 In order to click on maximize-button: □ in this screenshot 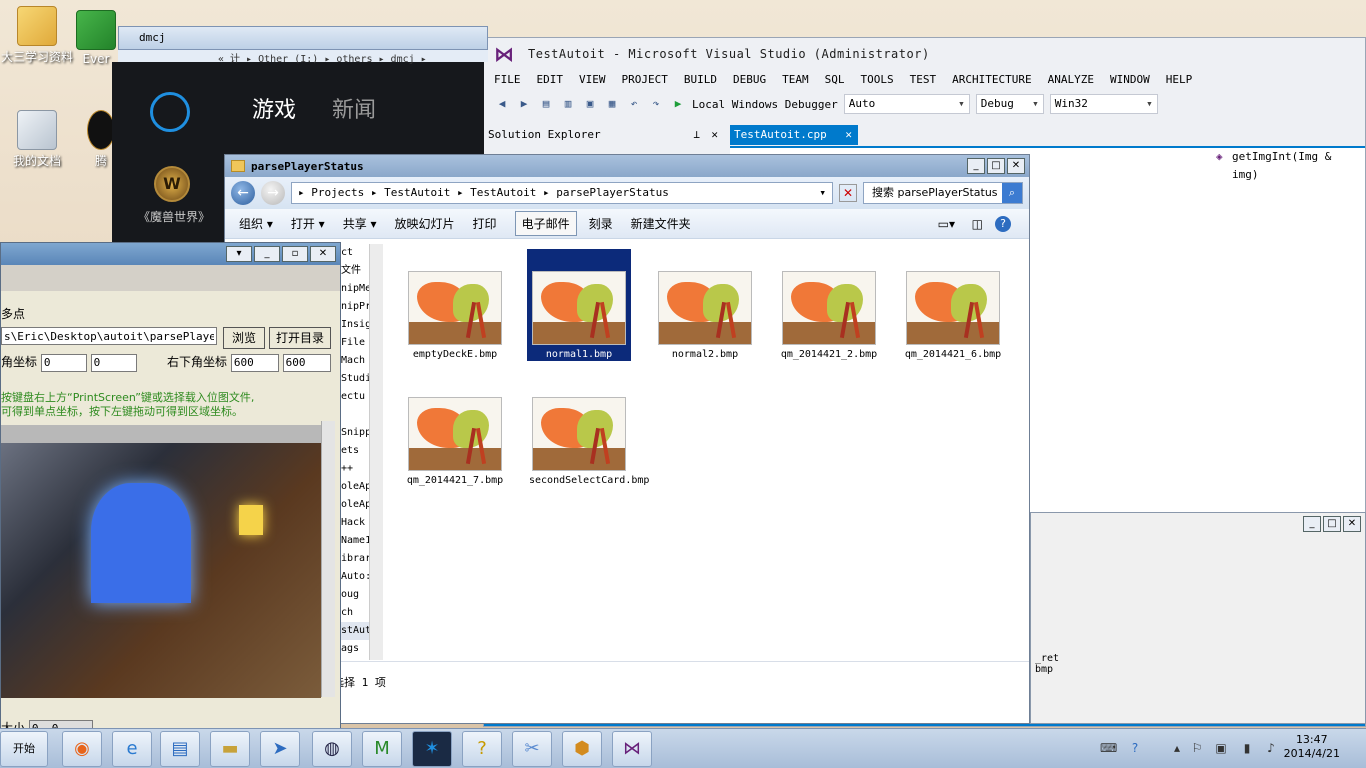, I will do `click(1332, 524)`.